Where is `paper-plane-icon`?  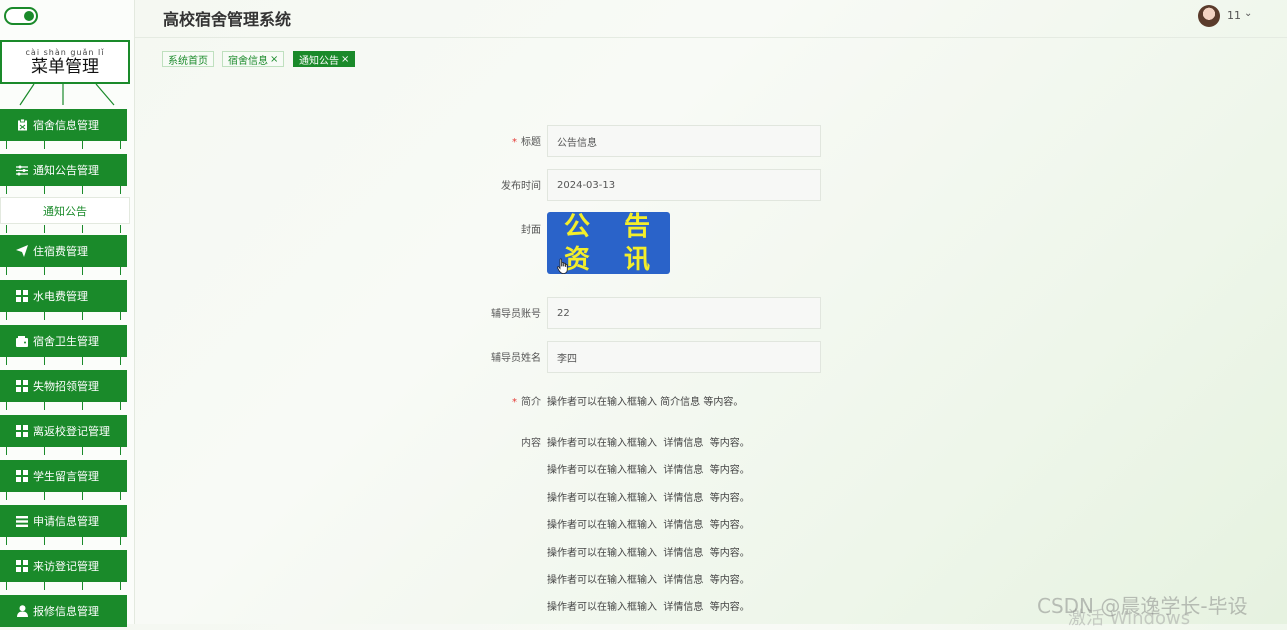
paper-plane-icon is located at coordinates (22, 251).